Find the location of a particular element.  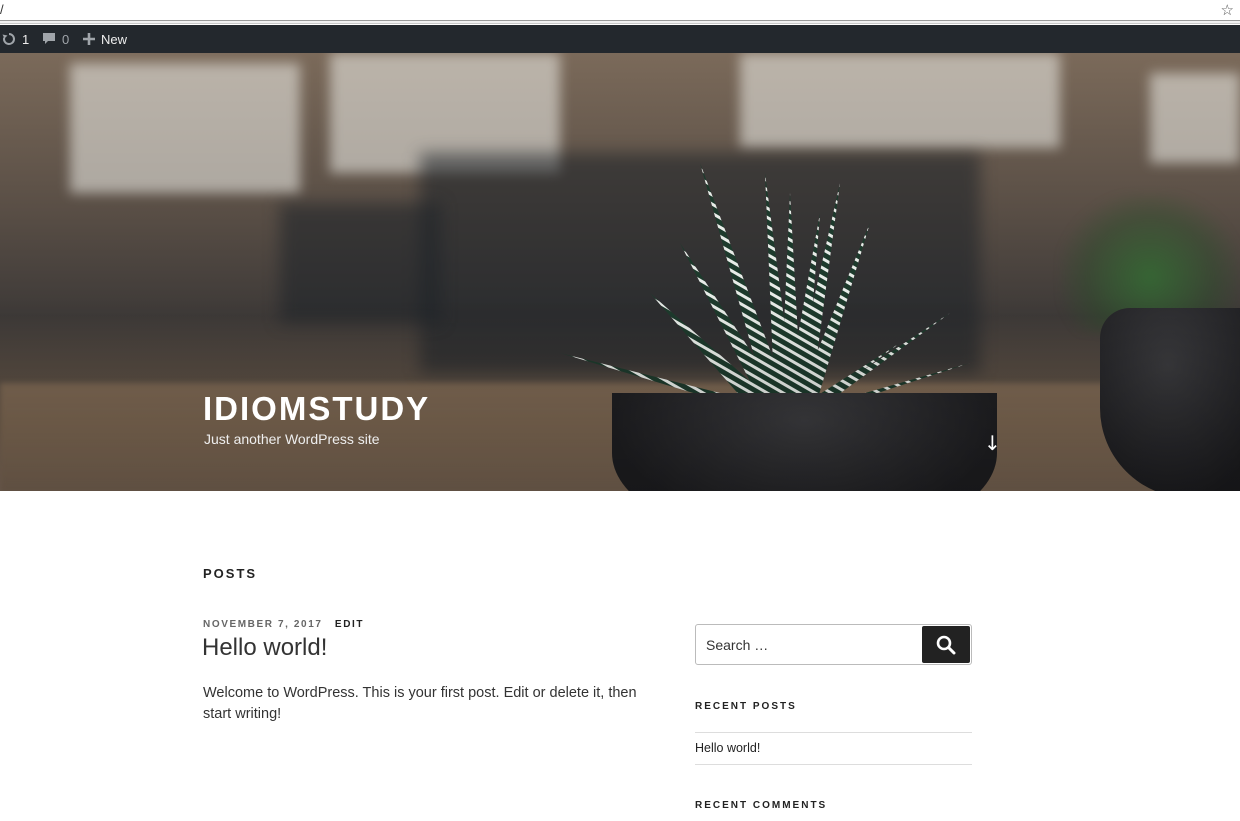

plus-icon is located at coordinates (89, 39).